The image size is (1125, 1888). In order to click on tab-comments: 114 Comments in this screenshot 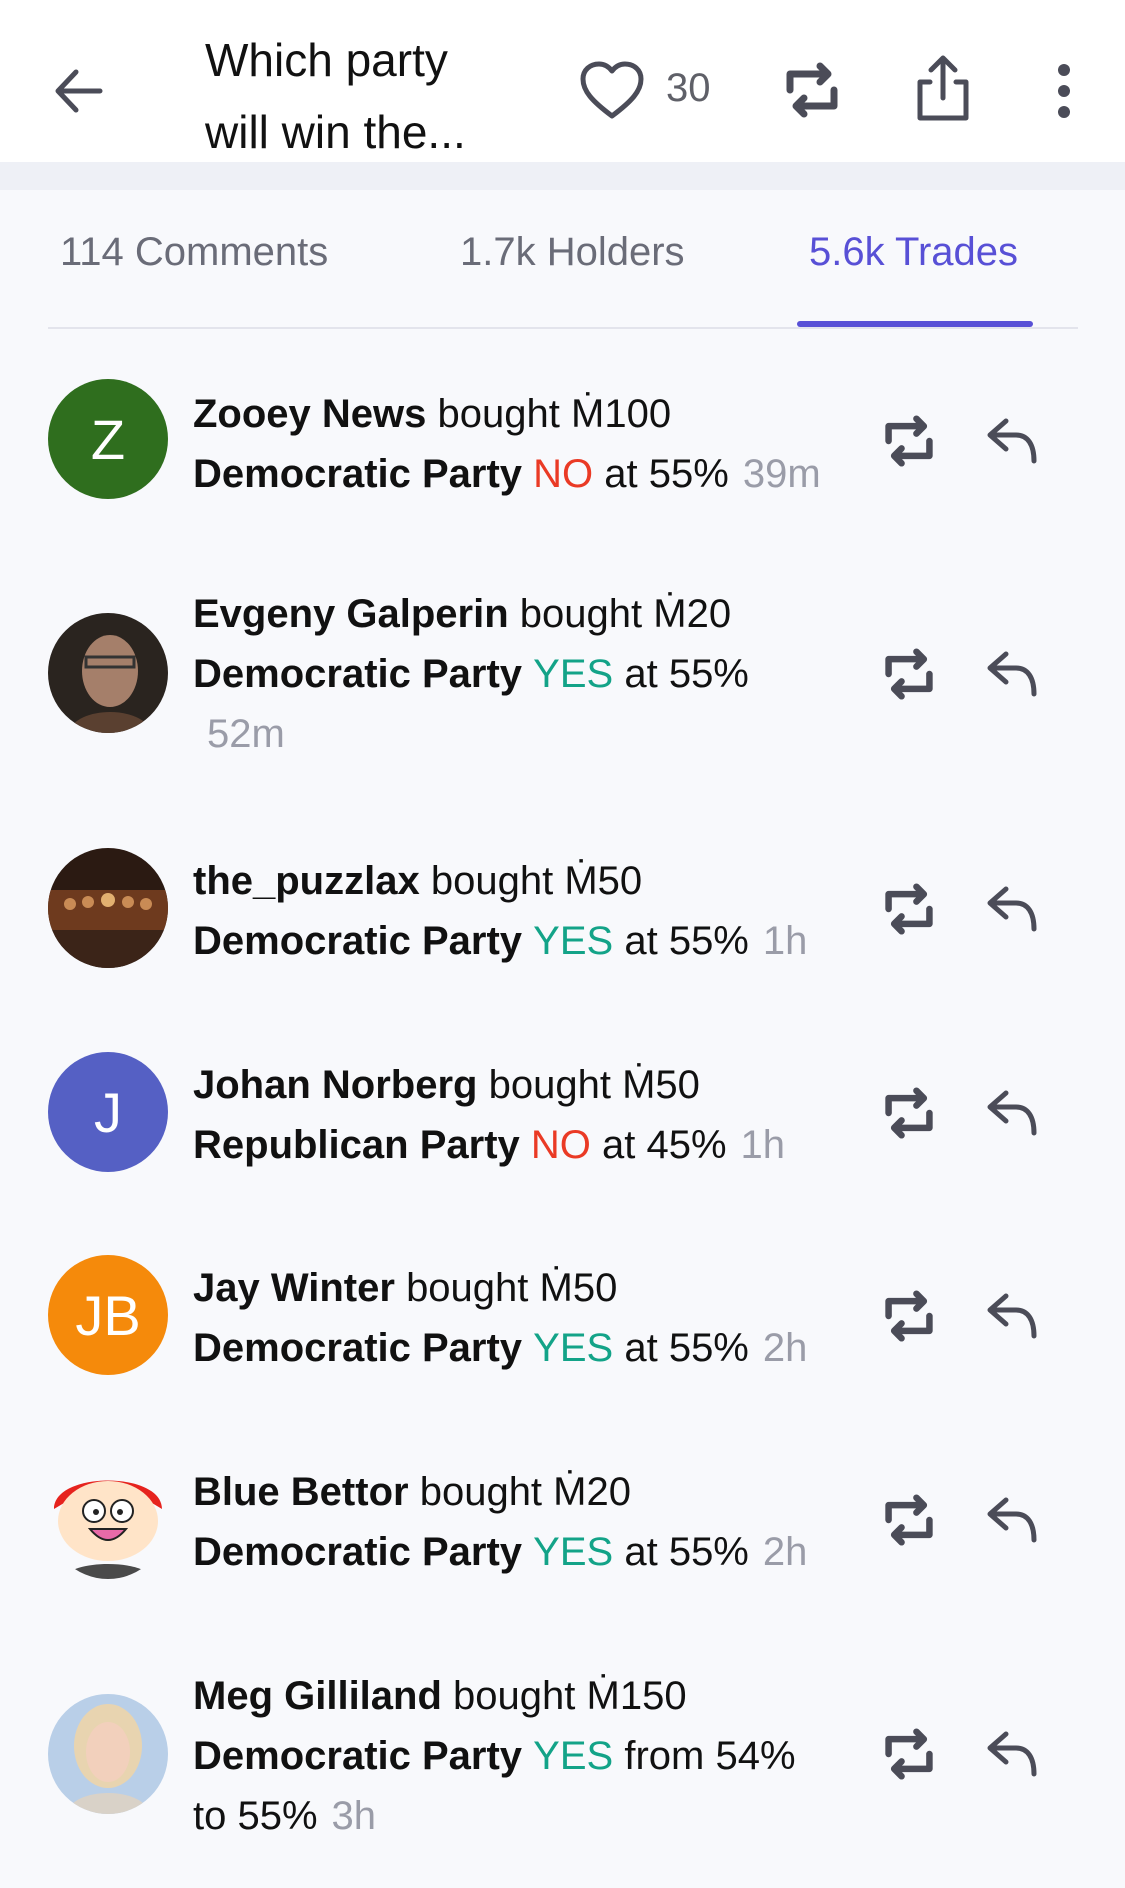, I will do `click(194, 252)`.